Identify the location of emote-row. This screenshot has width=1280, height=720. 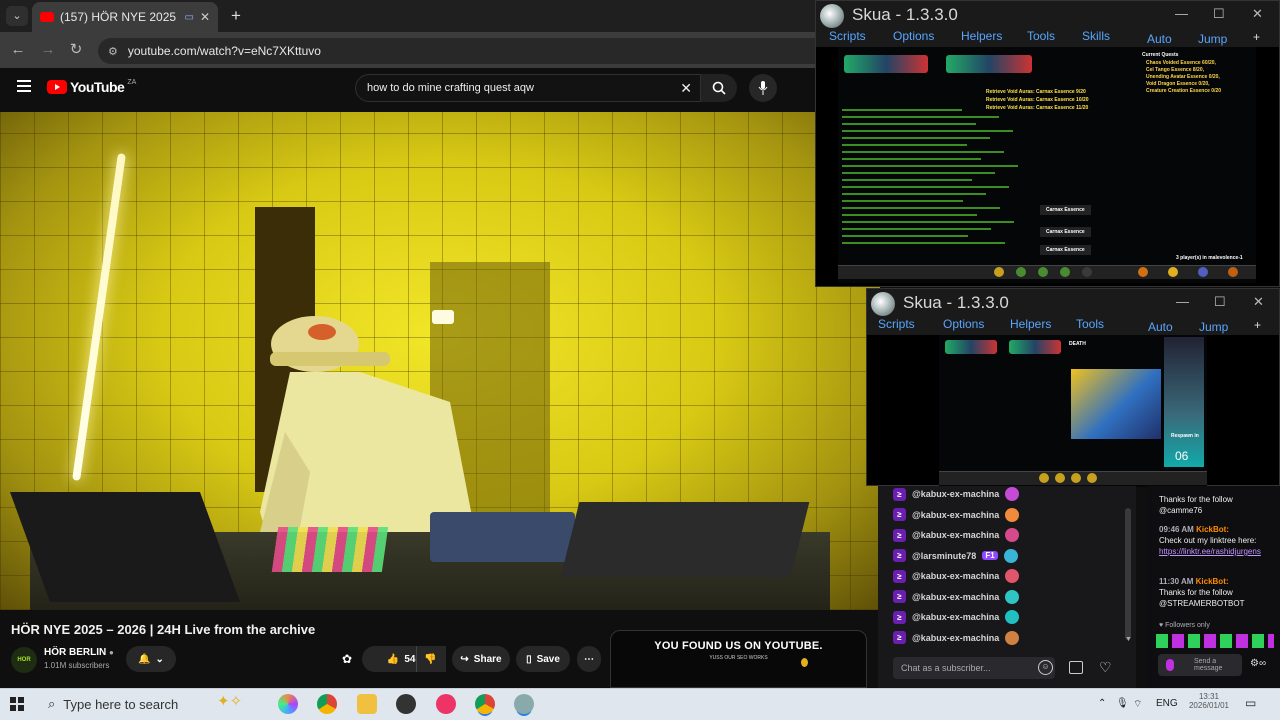
(1215, 641).